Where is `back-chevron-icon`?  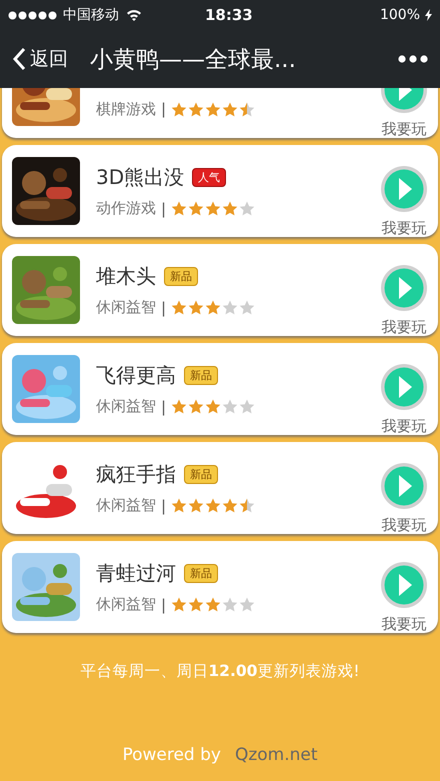
back-chevron-icon is located at coordinates (19, 59).